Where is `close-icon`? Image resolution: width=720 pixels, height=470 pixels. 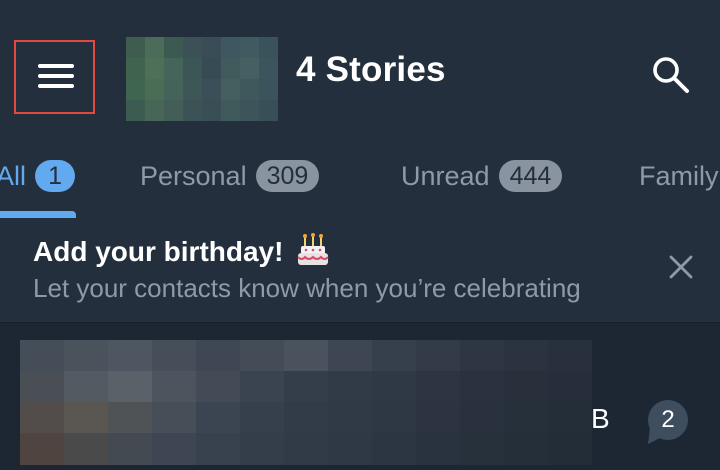 close-icon is located at coordinates (681, 267).